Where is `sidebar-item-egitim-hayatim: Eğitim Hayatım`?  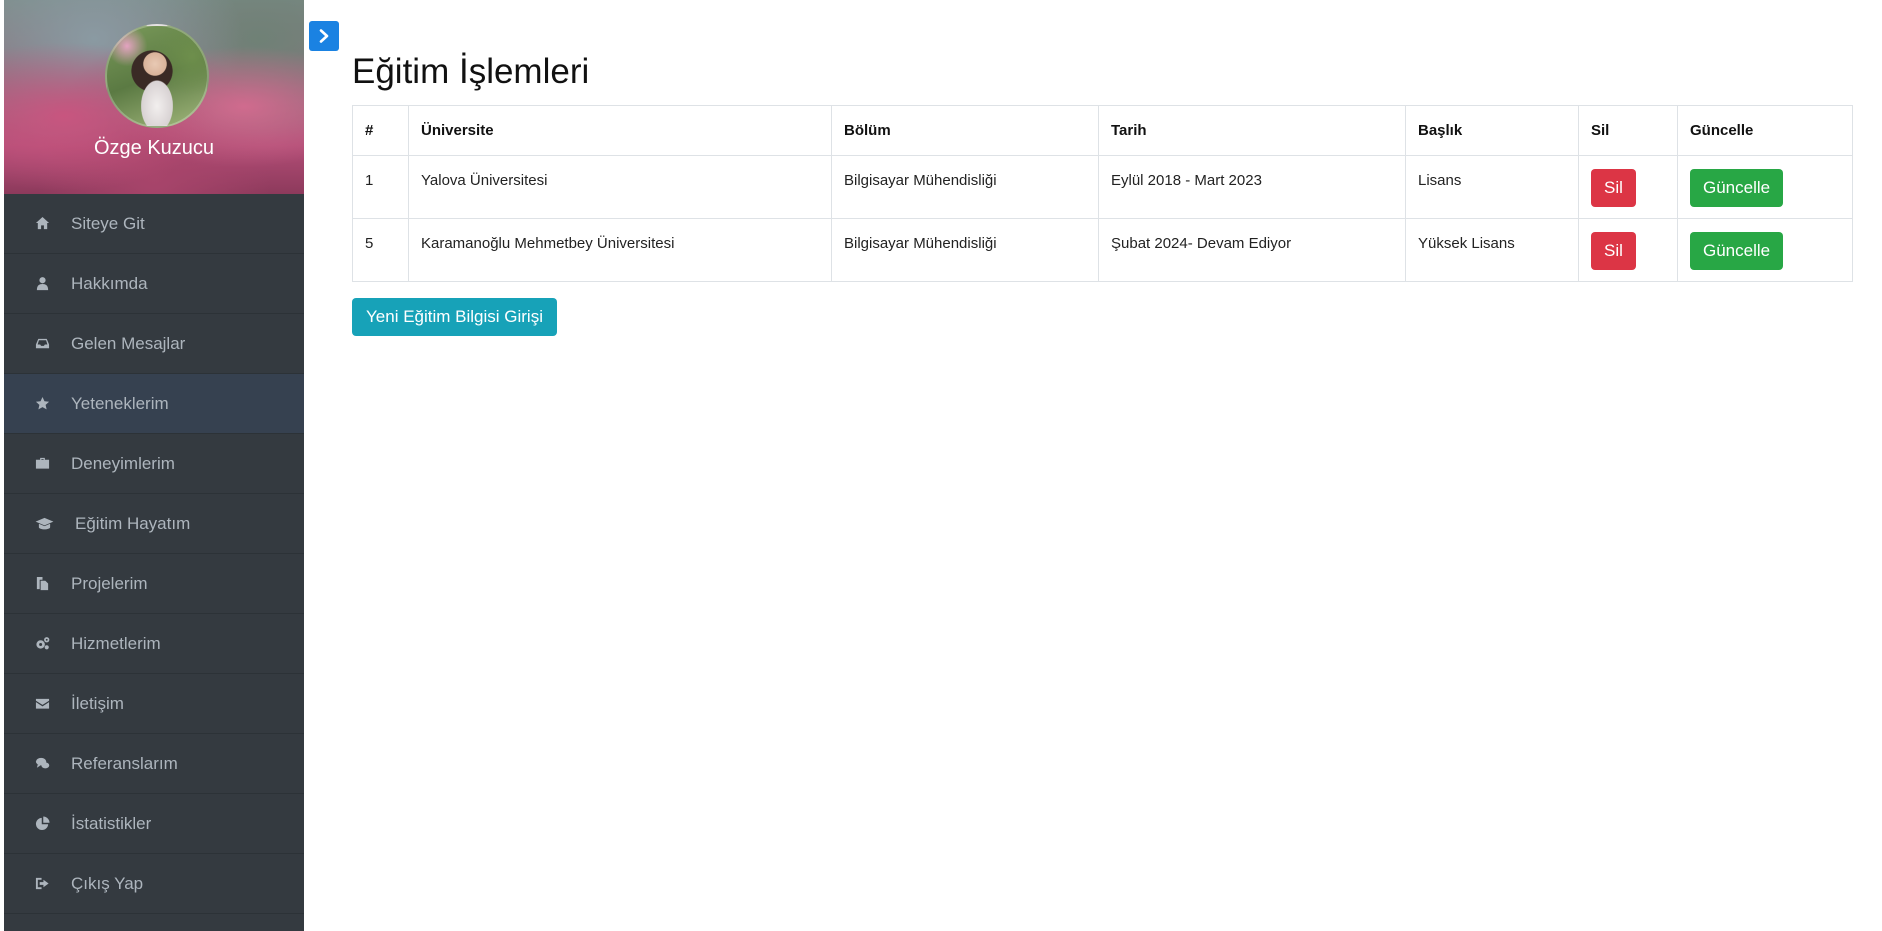
sidebar-item-egitim-hayatim: Eğitim Hayatım is located at coordinates (154, 524).